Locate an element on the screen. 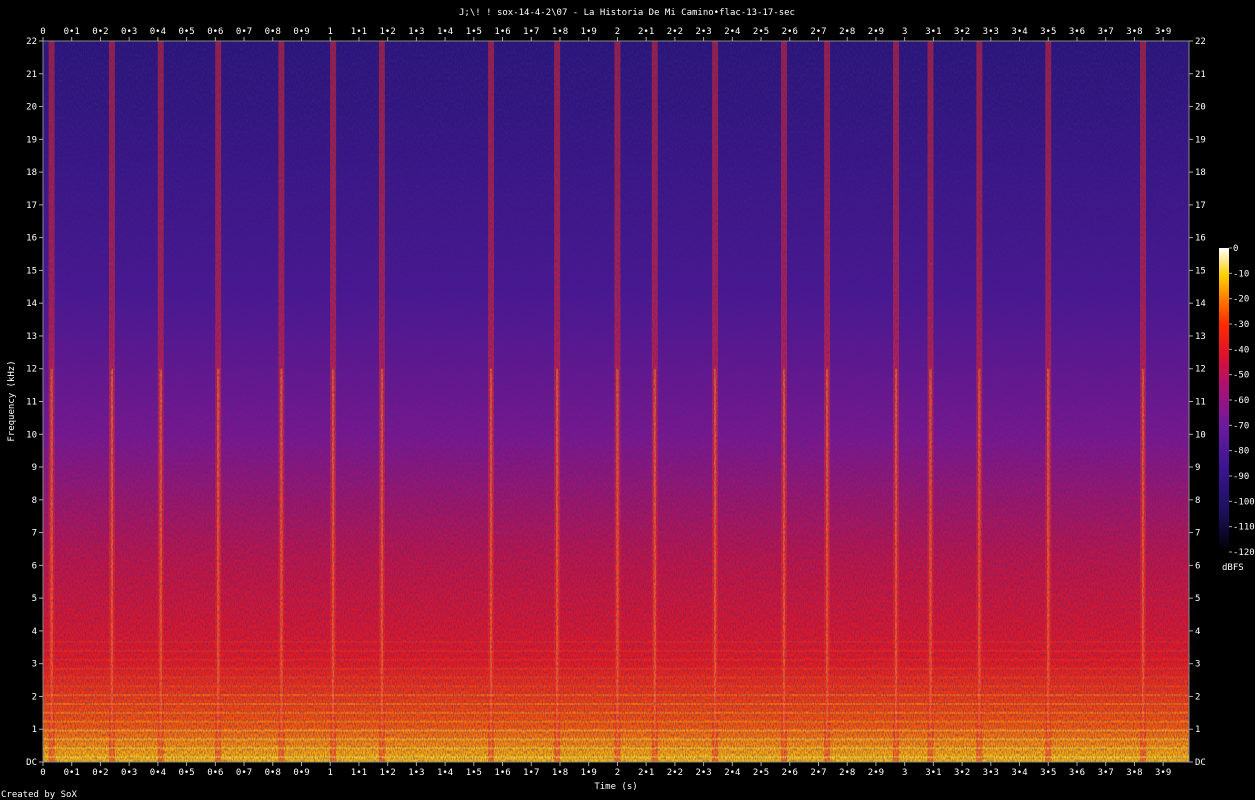 Image resolution: width=1255 pixels, height=800 pixels. x-tick-label-top: 2•1 is located at coordinates (646, 32).